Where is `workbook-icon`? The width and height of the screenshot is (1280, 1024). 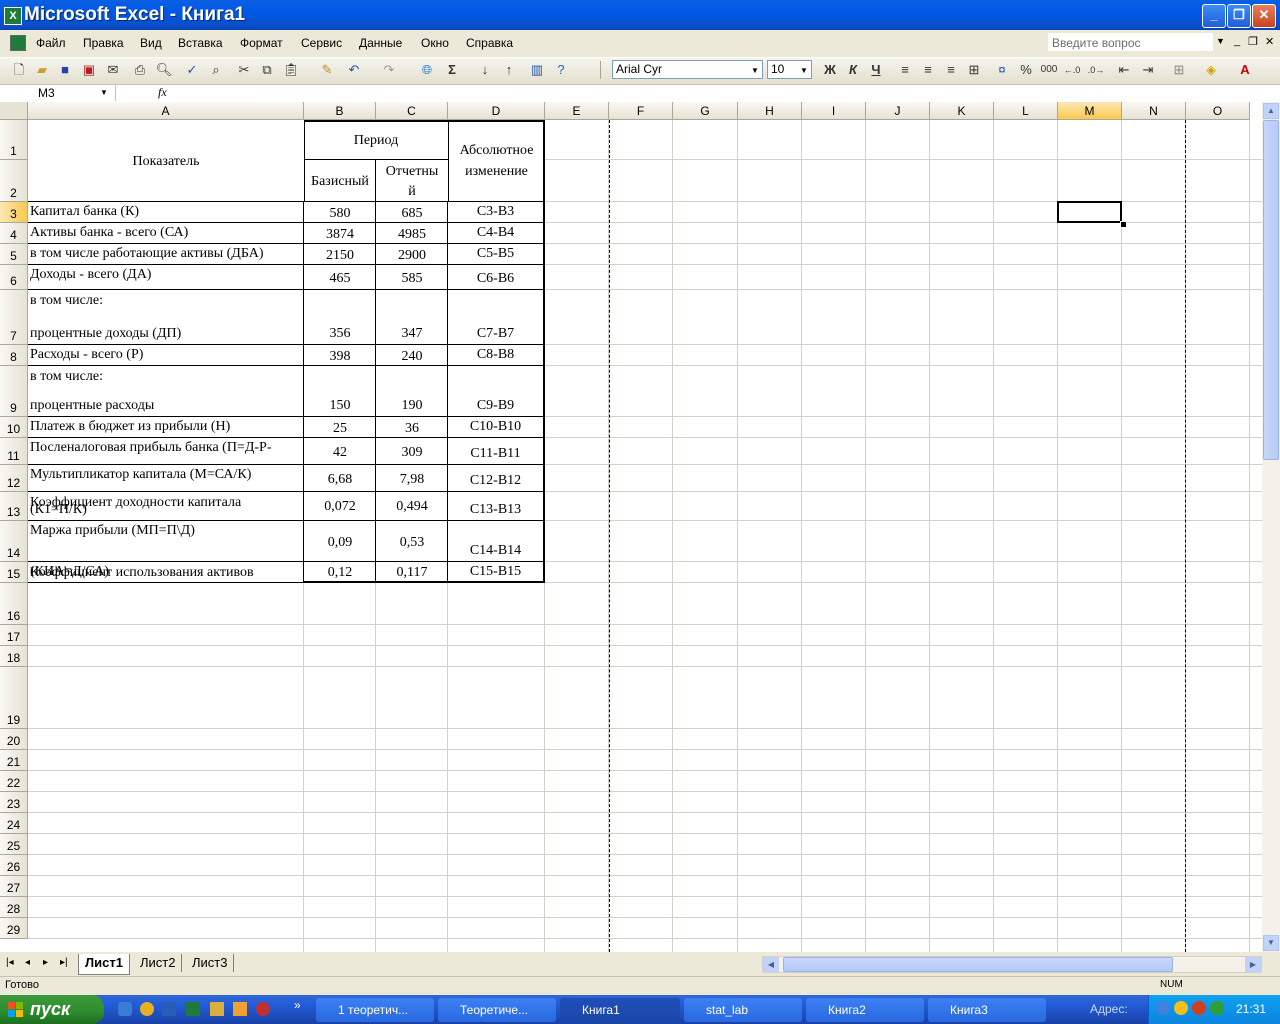 workbook-icon is located at coordinates (15, 43).